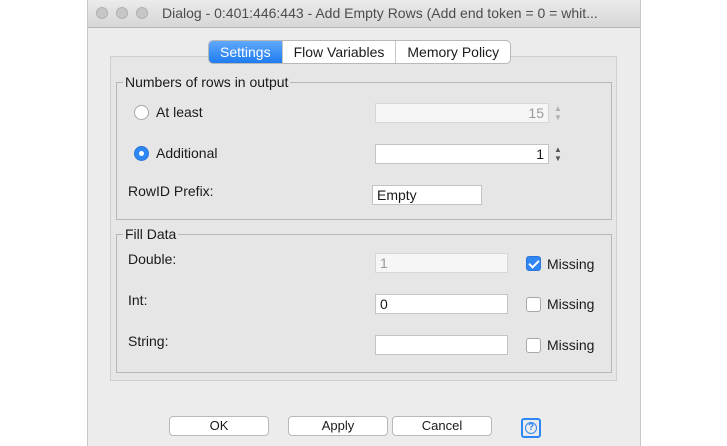  Describe the element at coordinates (462, 113) in the screenshot. I see `at-least-input: 15` at that location.